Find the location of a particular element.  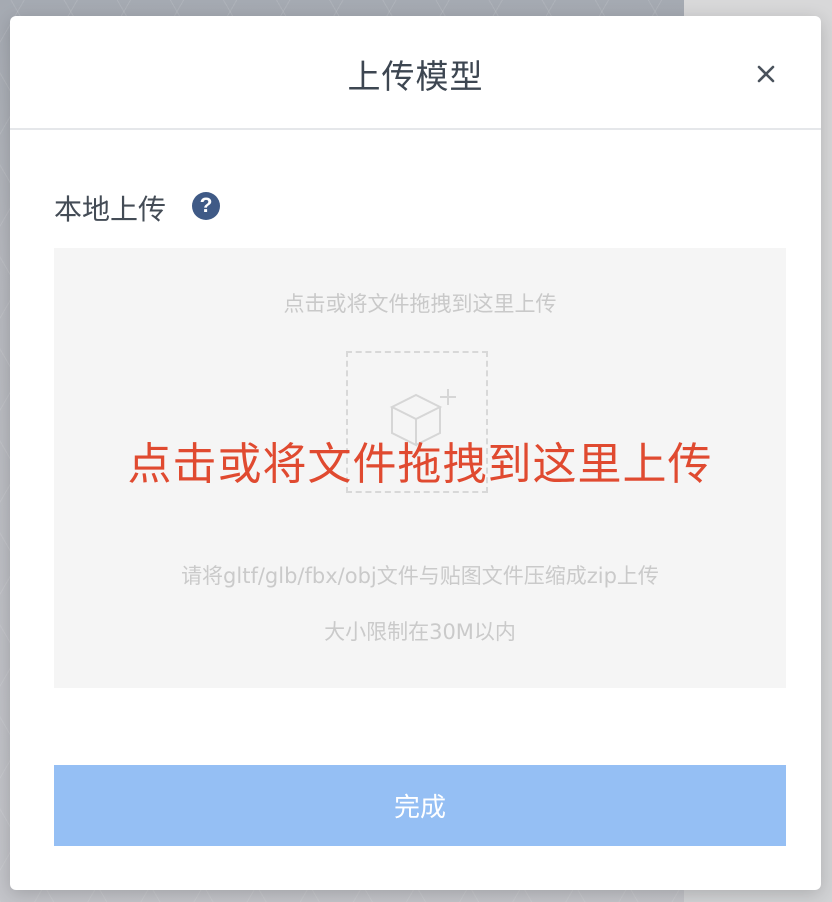

question-circle-icon: ? is located at coordinates (206, 206).